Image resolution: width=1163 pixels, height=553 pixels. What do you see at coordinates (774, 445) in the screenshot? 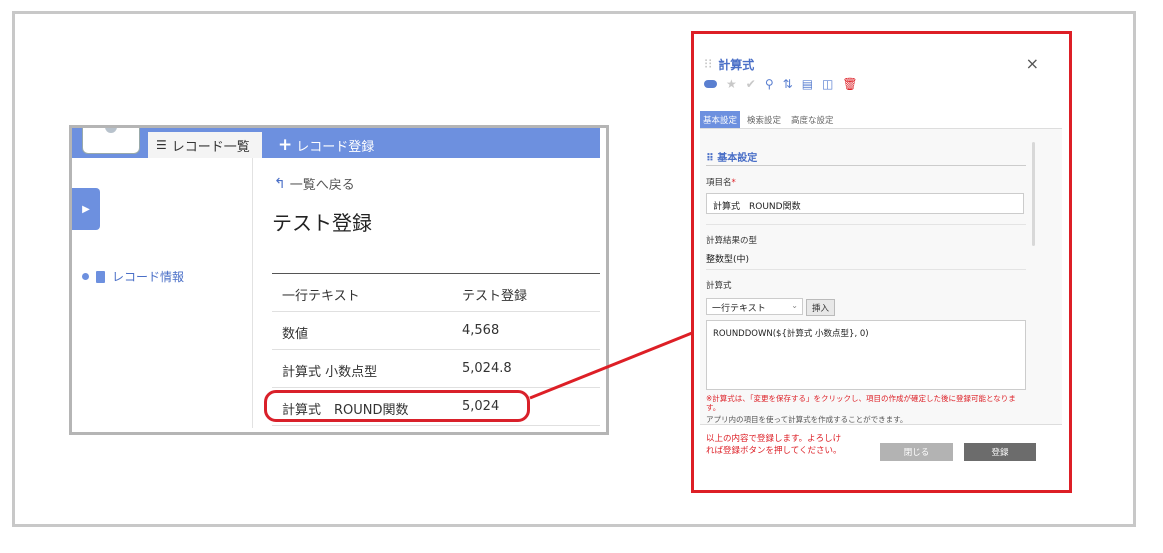
I see `footer-message: 以上の内容で登録します。よろしければ登録ボタンを押してください。` at bounding box center [774, 445].